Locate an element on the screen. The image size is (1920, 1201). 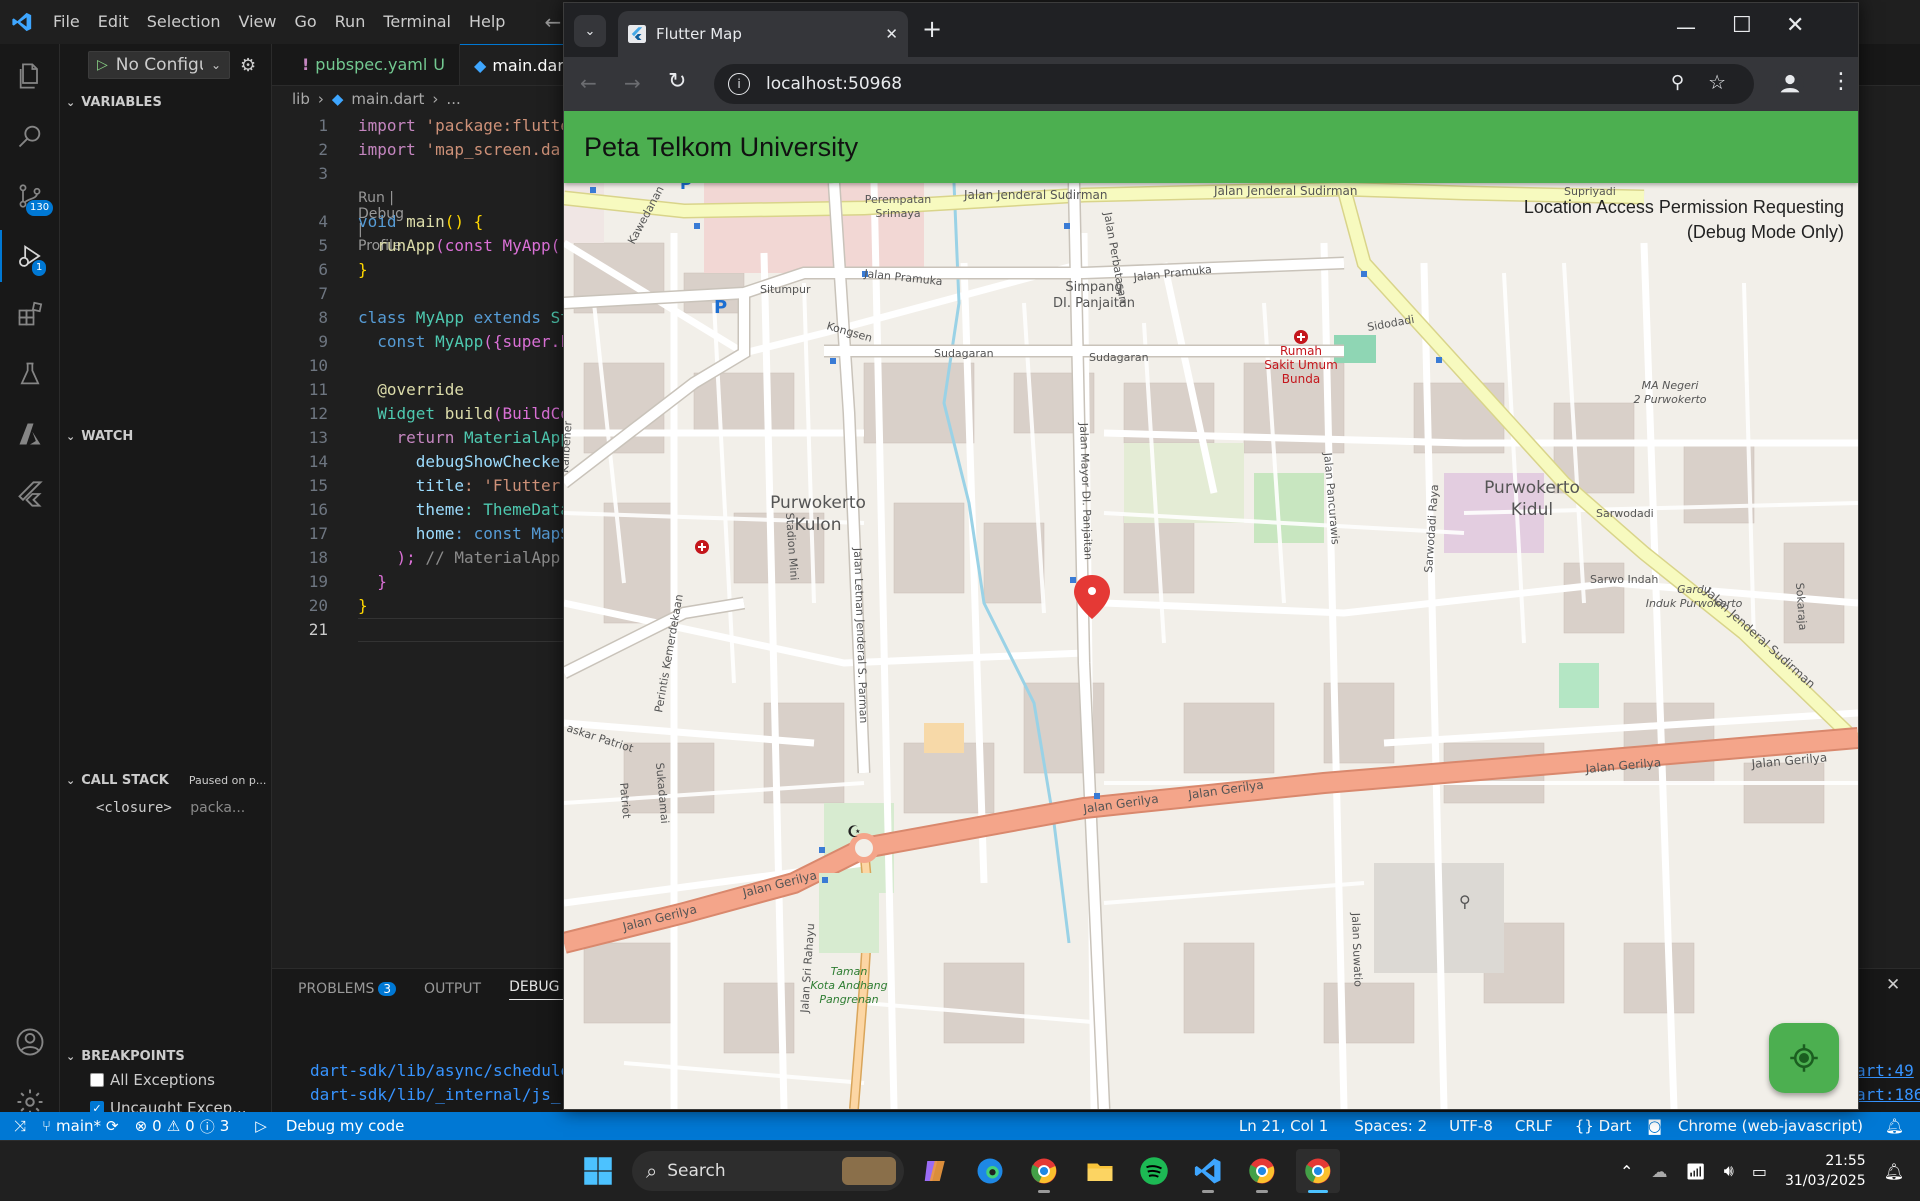
testing-icon is located at coordinates (30, 374).